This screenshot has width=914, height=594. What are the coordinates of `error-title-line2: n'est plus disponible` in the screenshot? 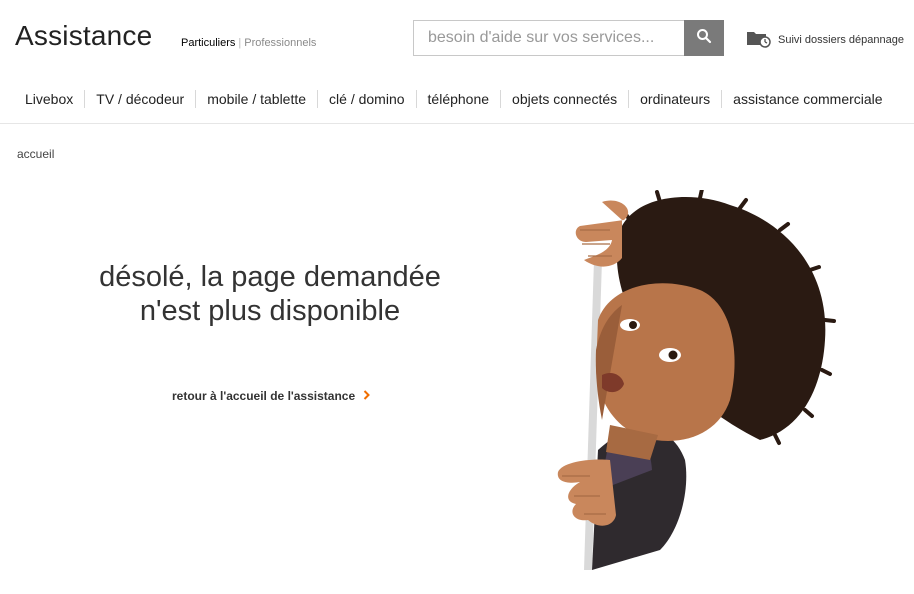 It's located at (270, 311).